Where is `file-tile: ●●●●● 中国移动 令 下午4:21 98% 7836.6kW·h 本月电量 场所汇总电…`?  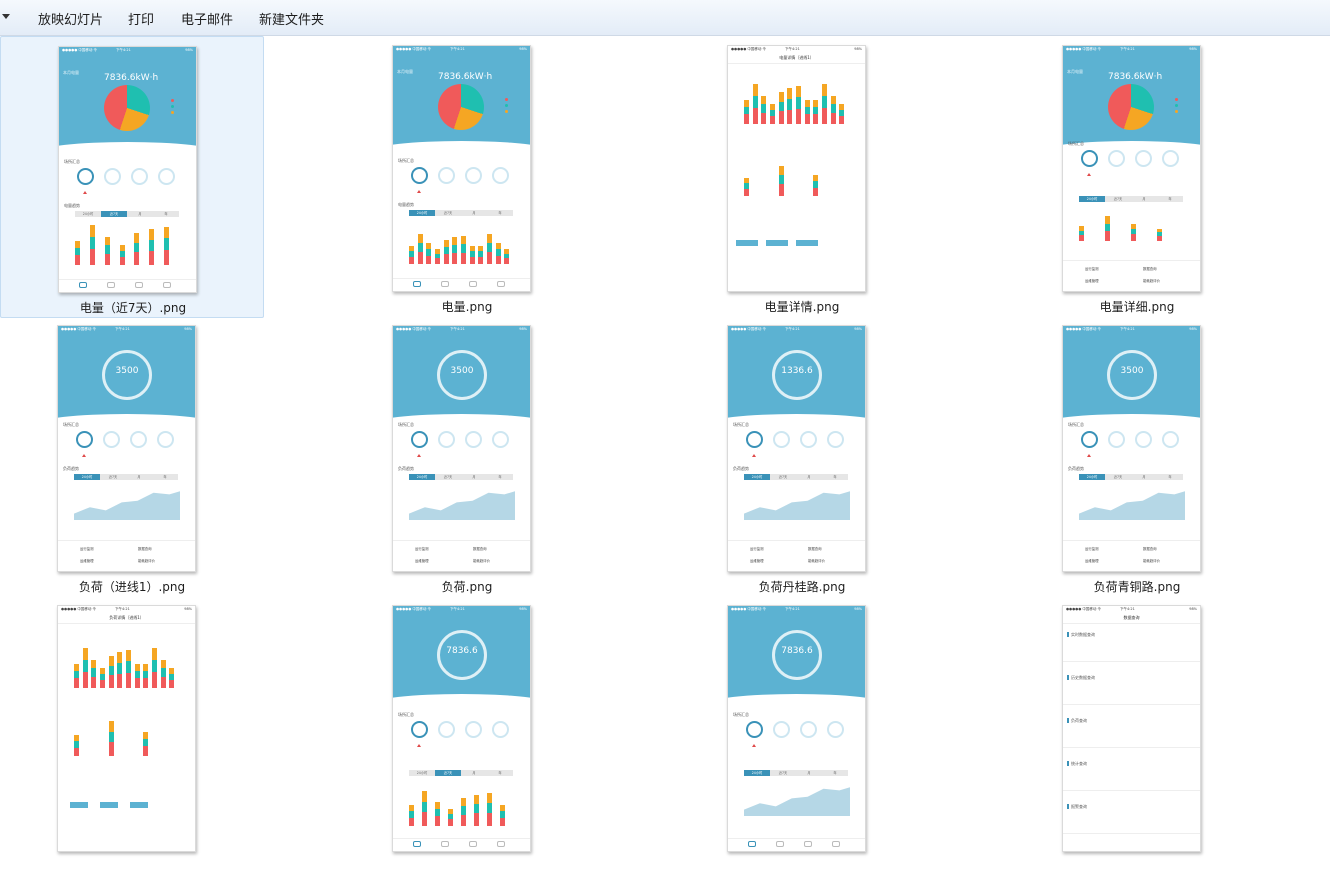 file-tile: ●●●●● 中国移动 令 下午4:21 98% 7836.6kW·h 本月电量 场所汇总电… is located at coordinates (132, 177).